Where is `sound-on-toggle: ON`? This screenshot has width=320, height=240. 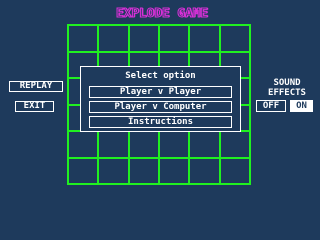 sound-on-toggle: ON is located at coordinates (301, 106).